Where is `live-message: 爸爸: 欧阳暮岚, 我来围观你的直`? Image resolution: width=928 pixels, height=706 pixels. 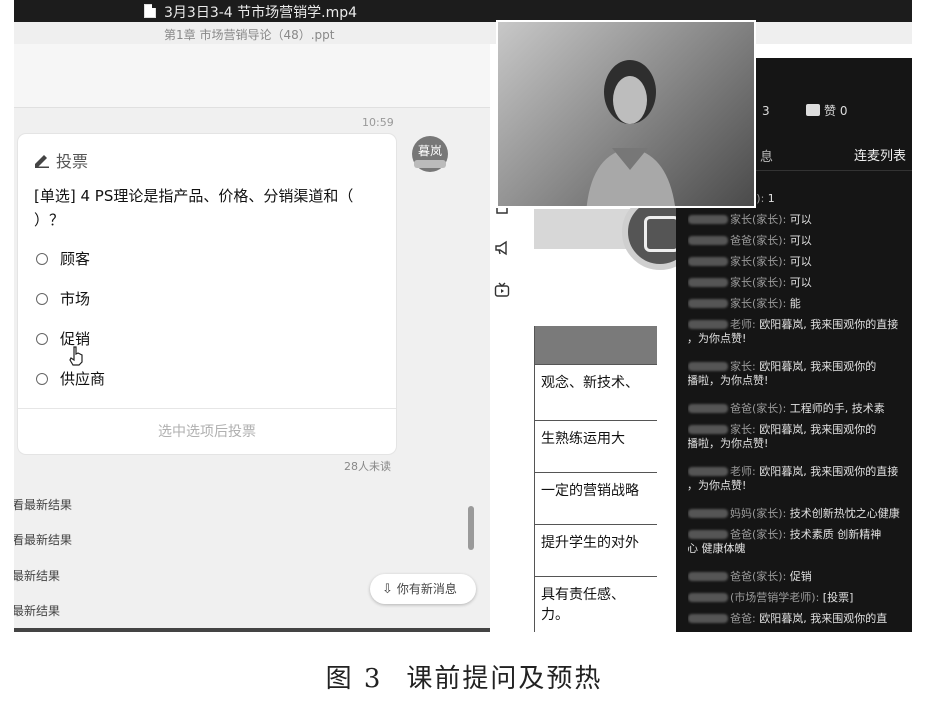
live-message: 爸爸: 欧阳暮岚, 我来围观你的直 is located at coordinates (800, 619).